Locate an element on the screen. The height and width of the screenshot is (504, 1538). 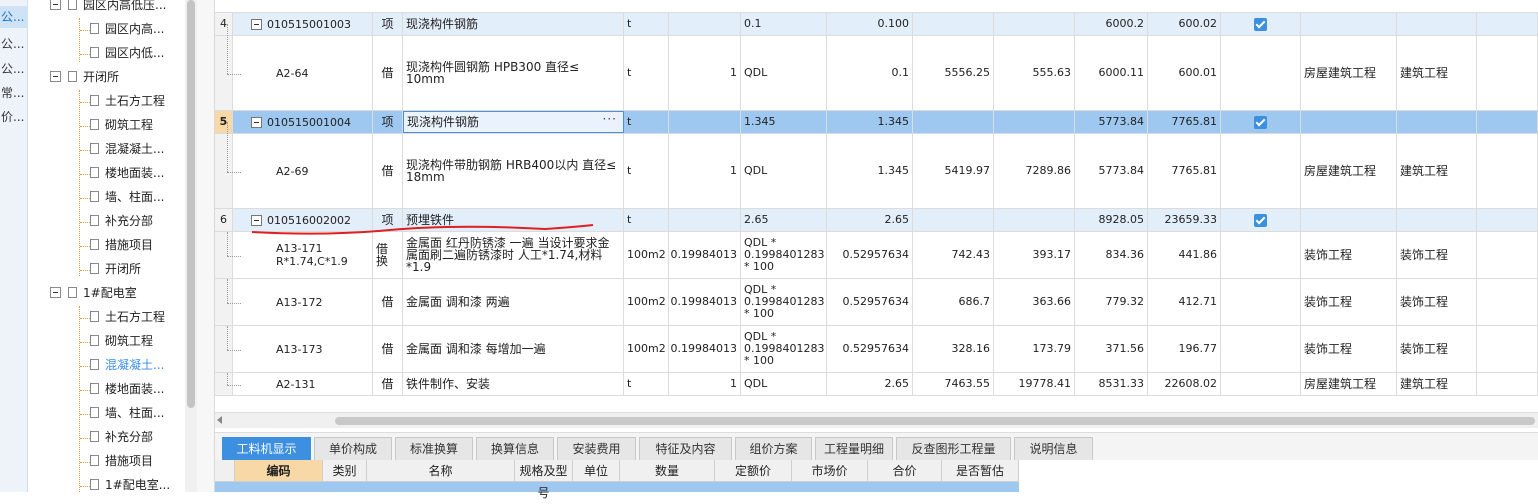
tree-folder-node: 开闭所 is located at coordinates (84, 77).